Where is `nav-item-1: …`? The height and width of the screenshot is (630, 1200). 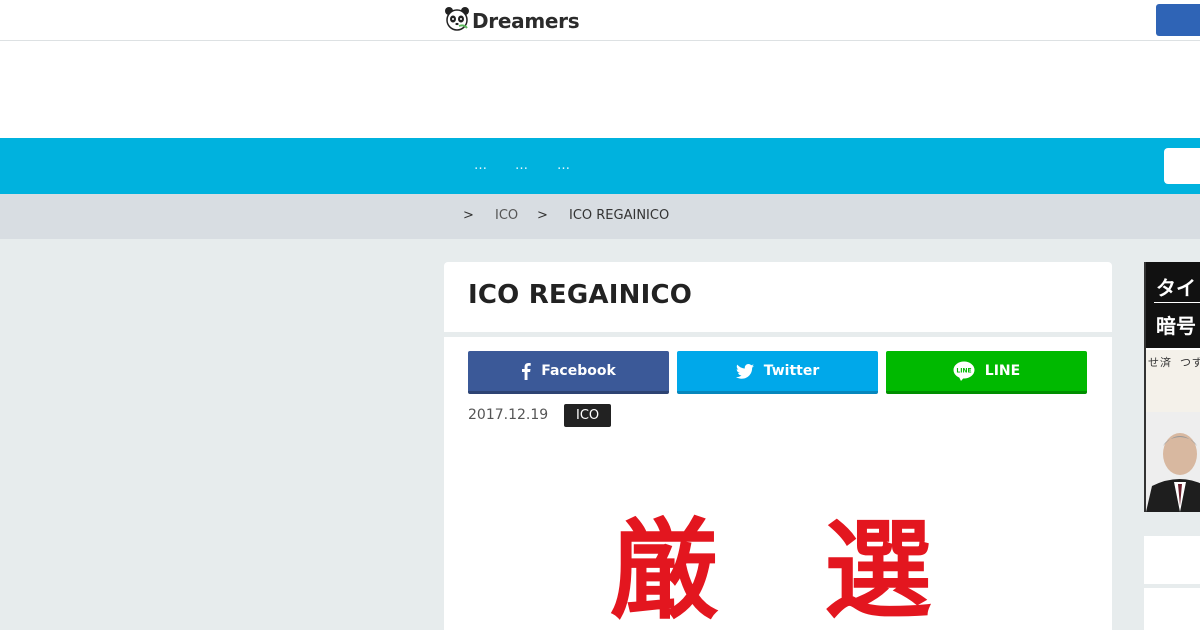
nav-item-1: … is located at coordinates (480, 165).